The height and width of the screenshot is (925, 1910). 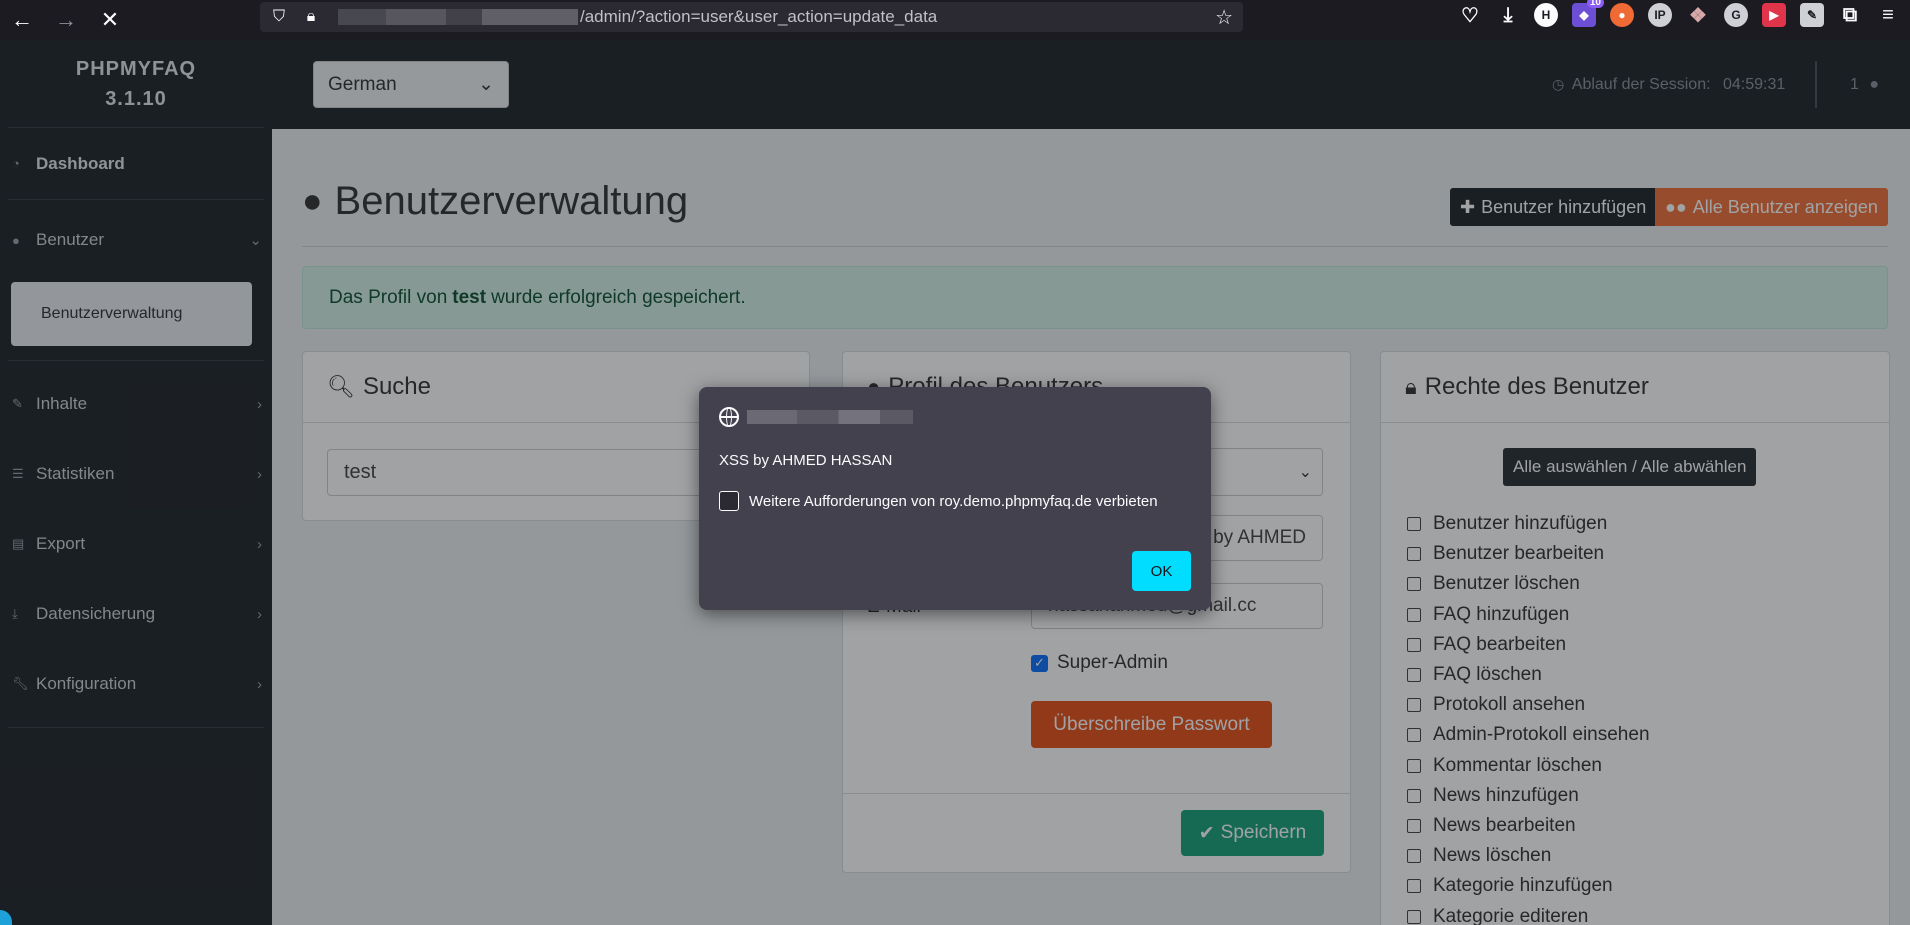 What do you see at coordinates (1595, 4) in the screenshot?
I see `extension-badge: 10` at bounding box center [1595, 4].